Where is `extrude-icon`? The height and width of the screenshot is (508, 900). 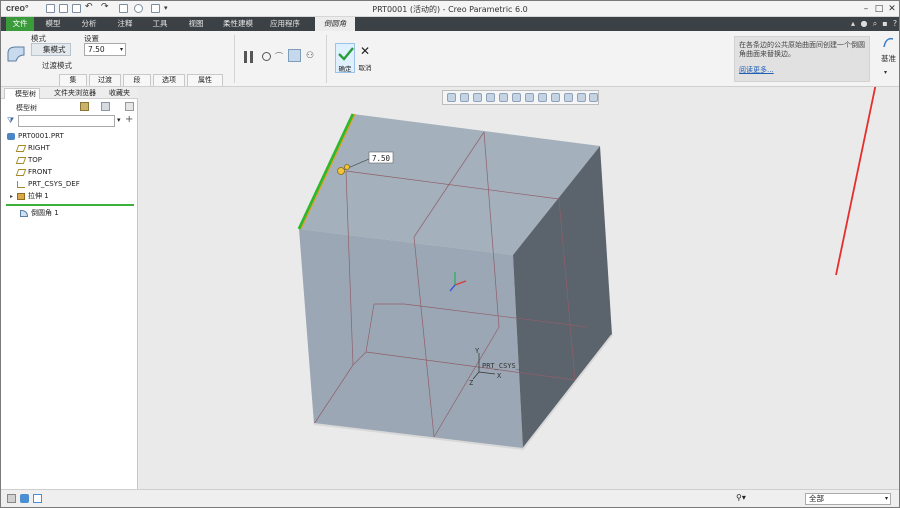
extrude-icon is located at coordinates (21, 196).